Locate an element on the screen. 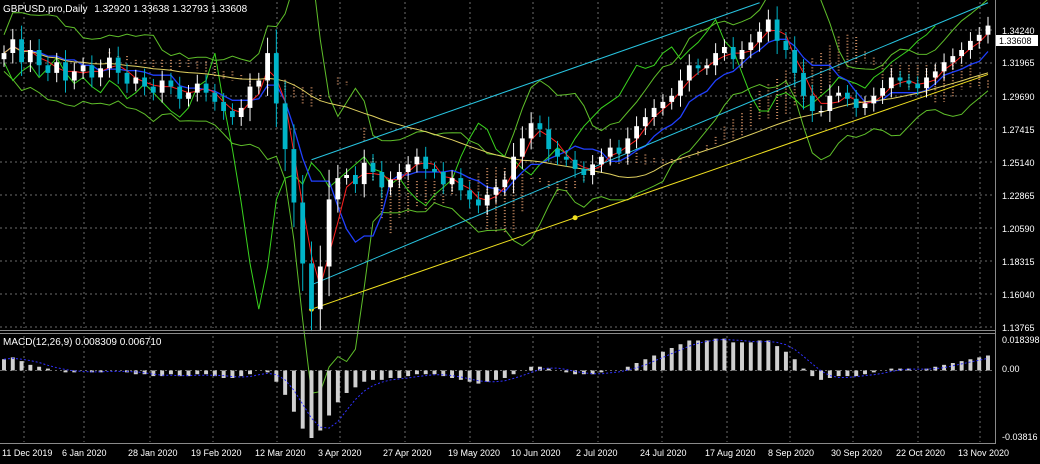 This screenshot has height=464, width=1040. price-tick: 1.13765 is located at coordinates (1018, 328).